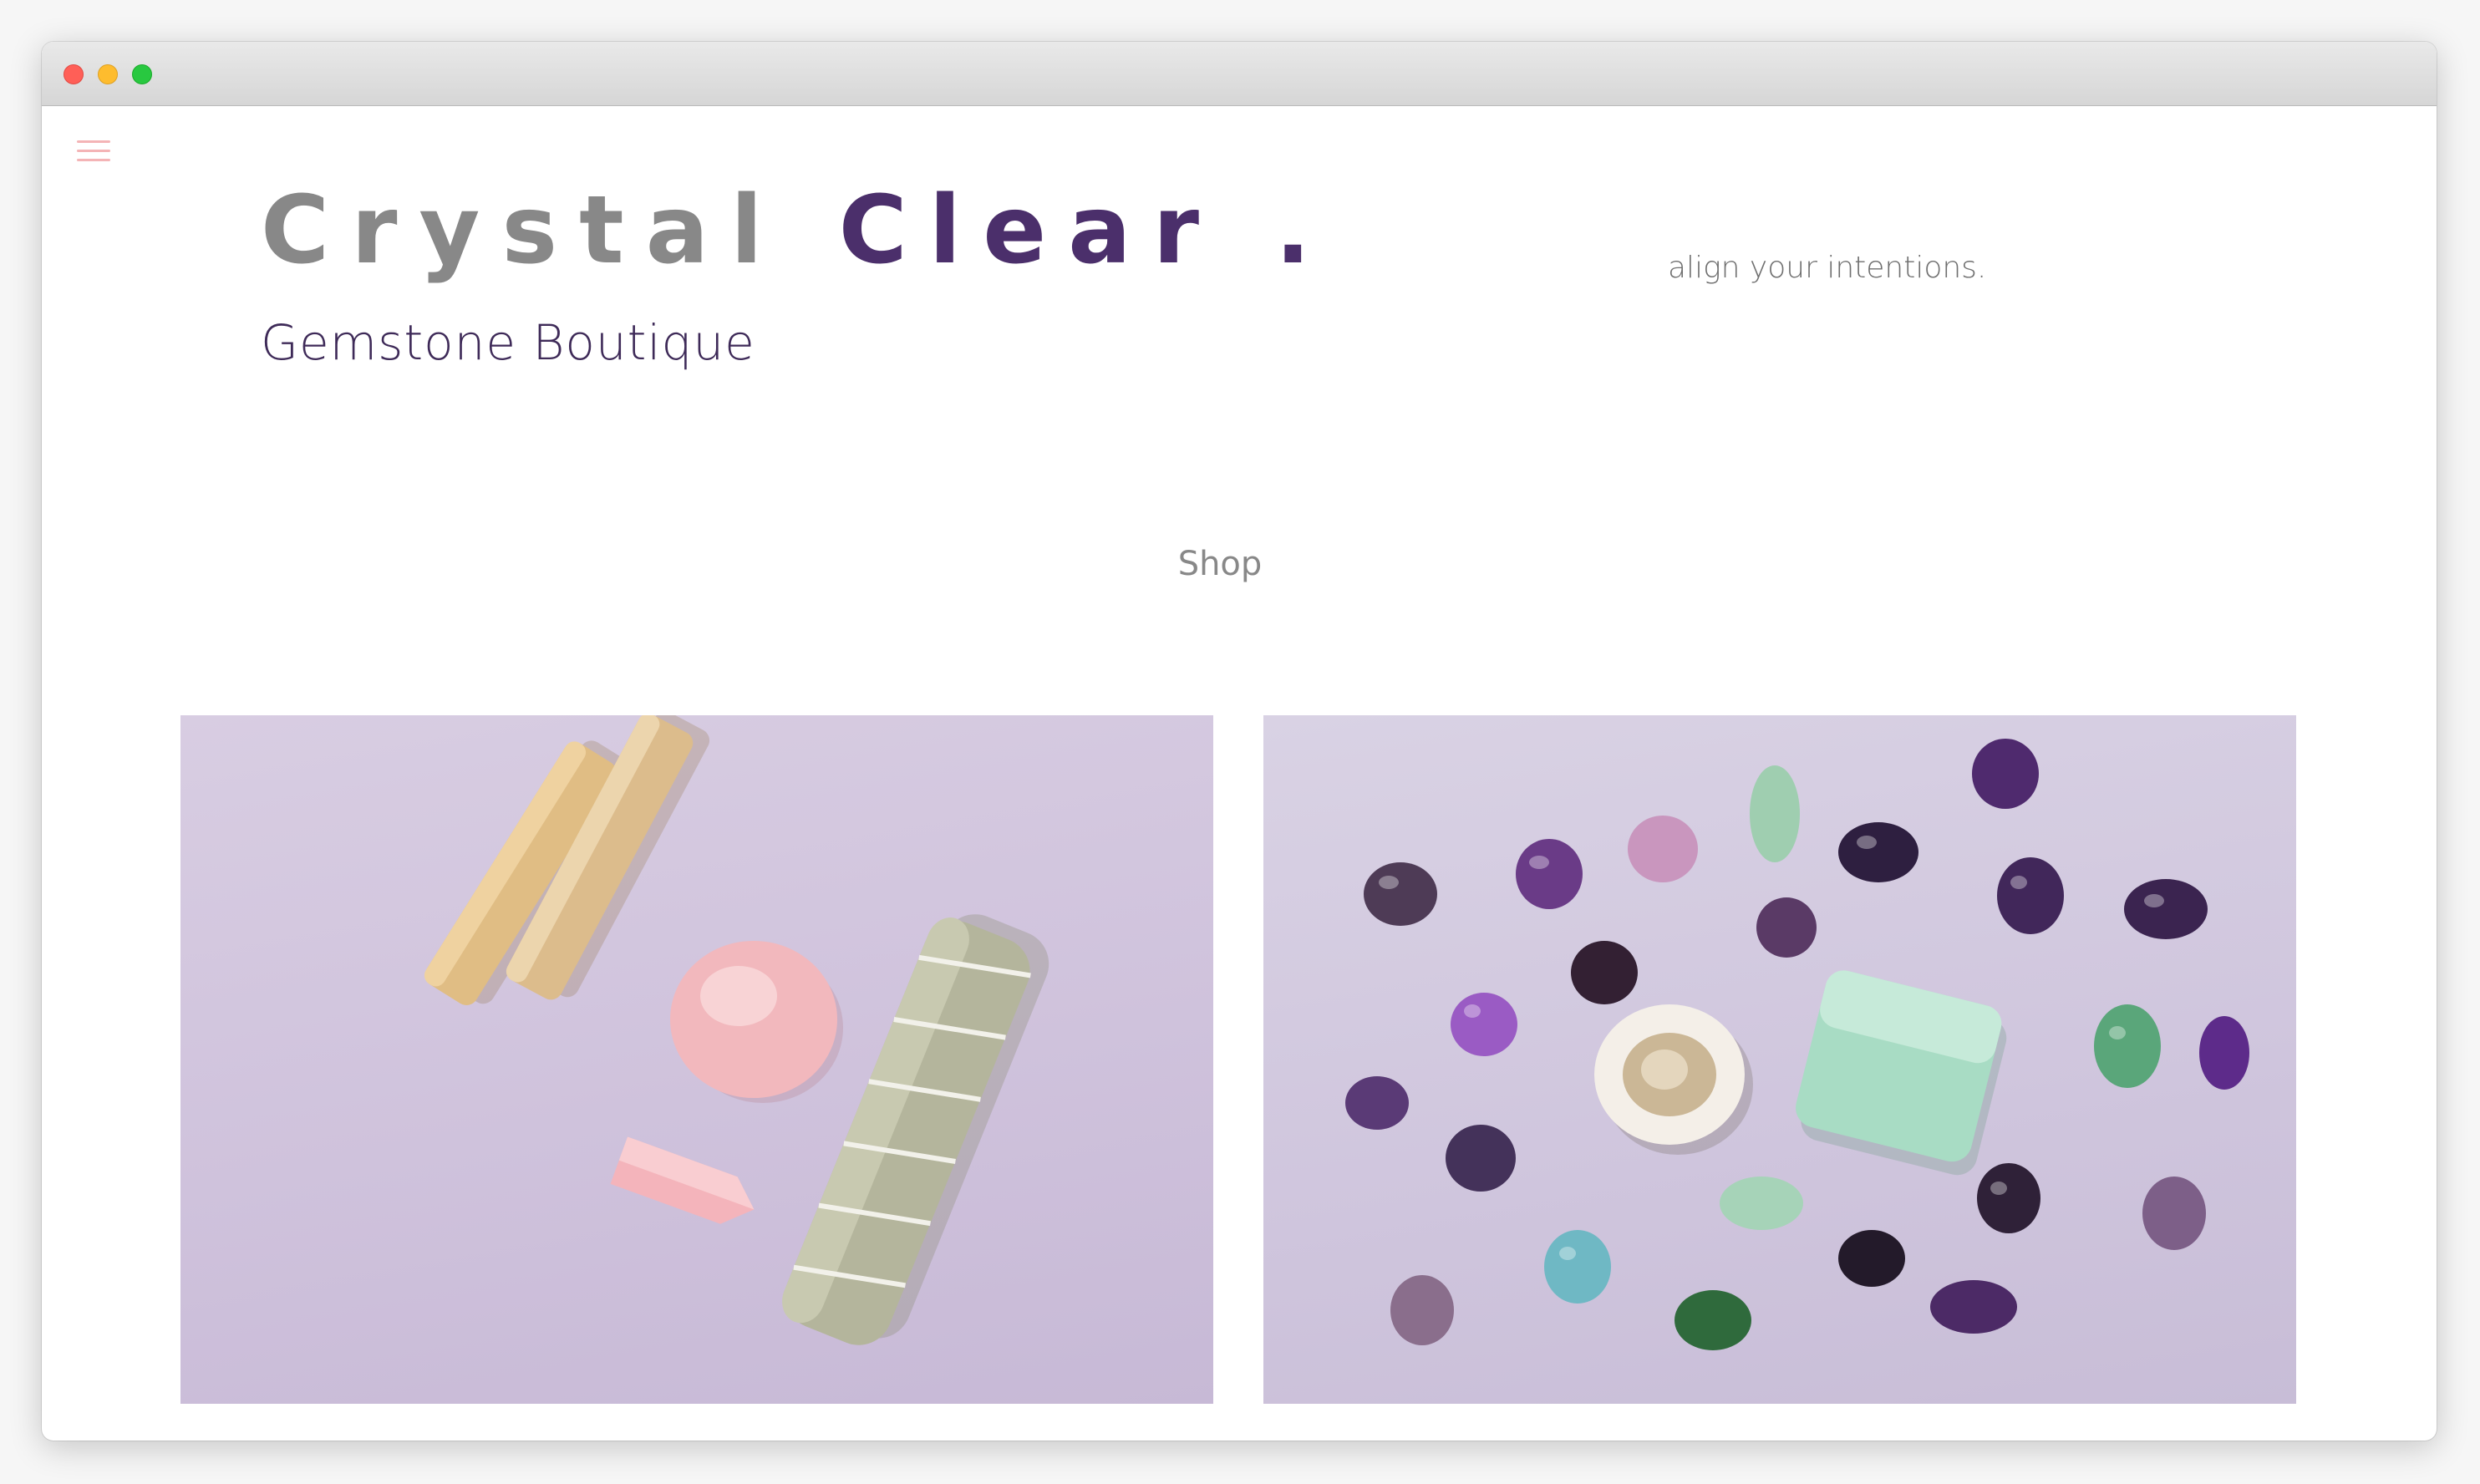  I want to click on brand-name-clear: Clear ., so click(1085, 231).